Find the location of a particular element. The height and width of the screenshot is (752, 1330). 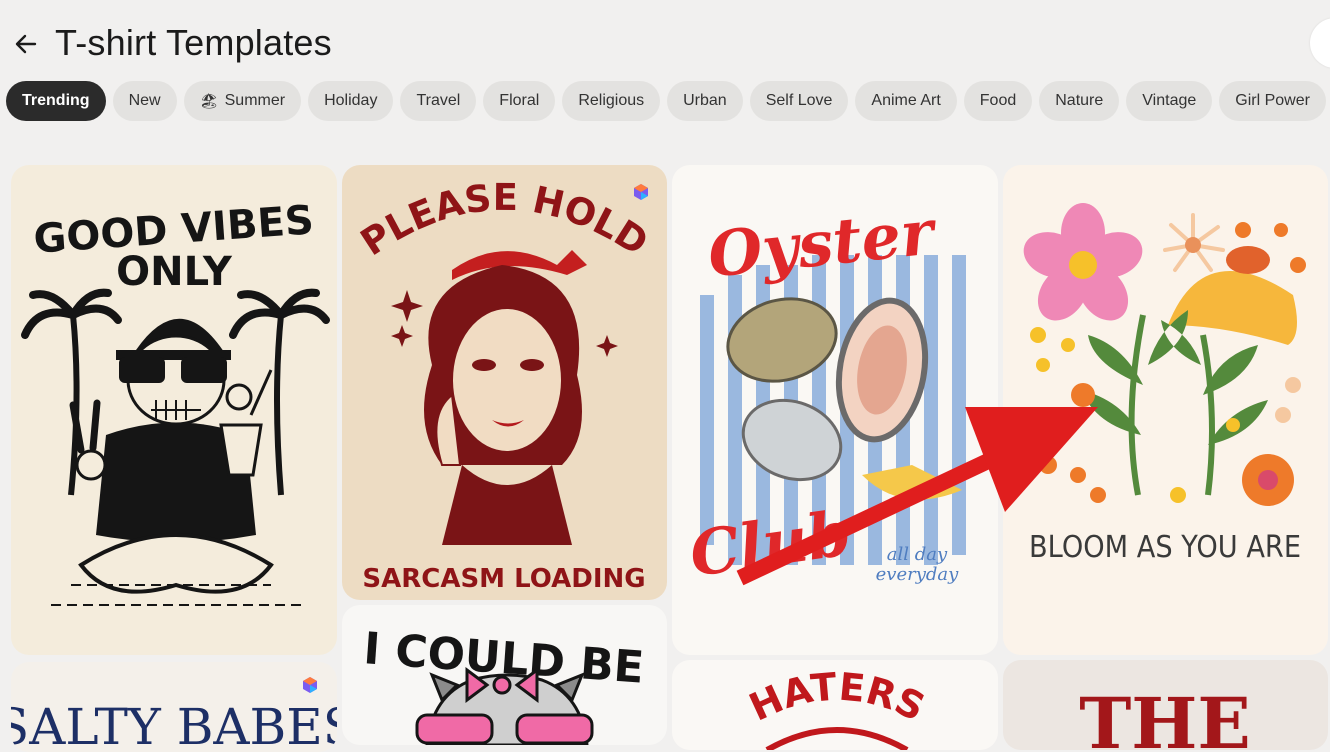

chip-label: Girl Power is located at coordinates (1272, 100).